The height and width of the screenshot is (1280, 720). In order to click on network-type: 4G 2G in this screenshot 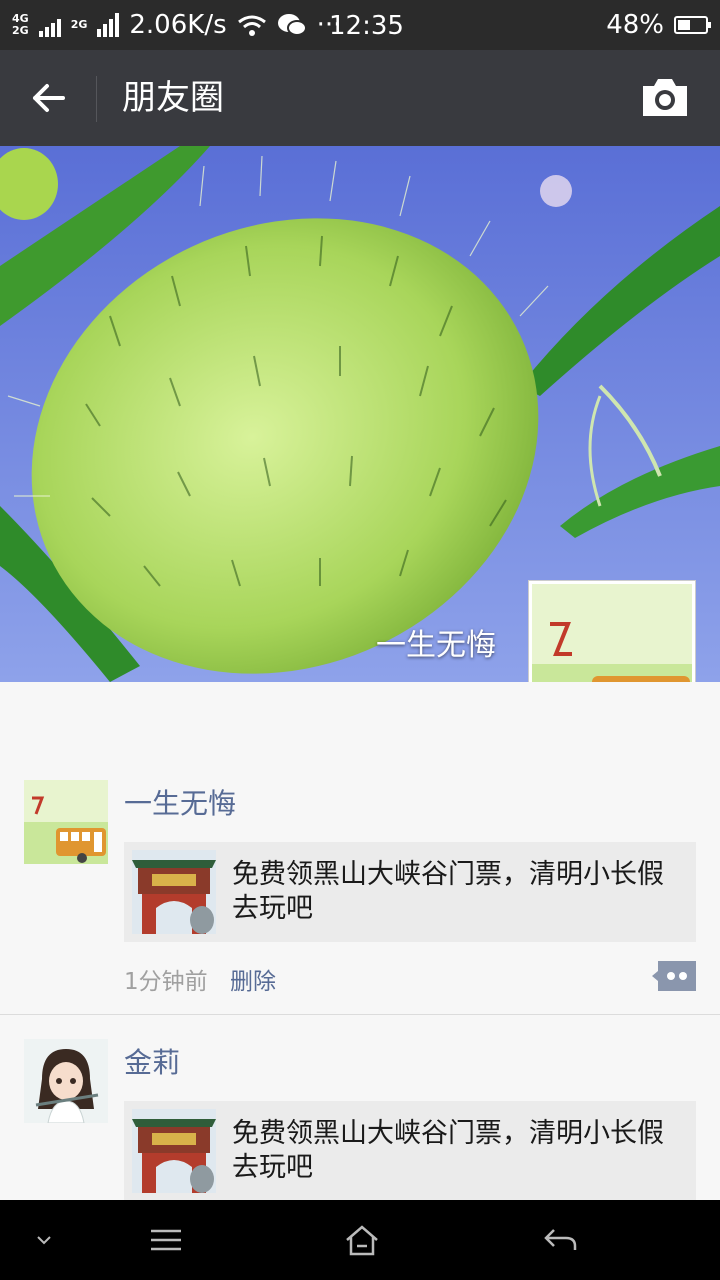, I will do `click(20, 25)`.